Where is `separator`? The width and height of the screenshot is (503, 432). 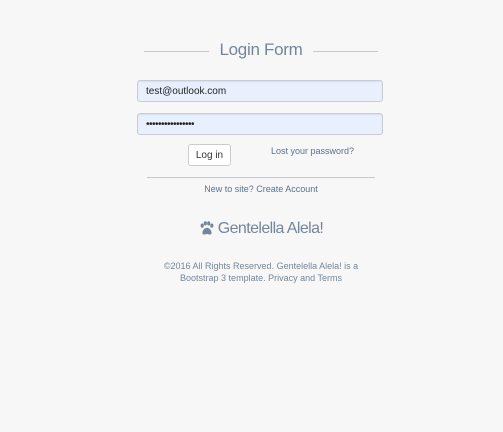 separator is located at coordinates (261, 177).